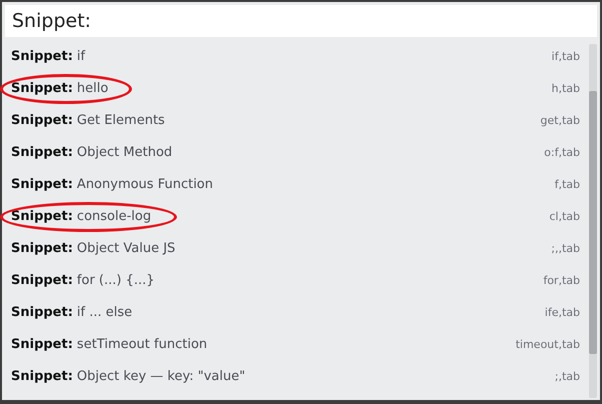 This screenshot has height=404, width=602. What do you see at coordinates (144, 185) in the screenshot?
I see `snippet-name: Anonymous Function` at bounding box center [144, 185].